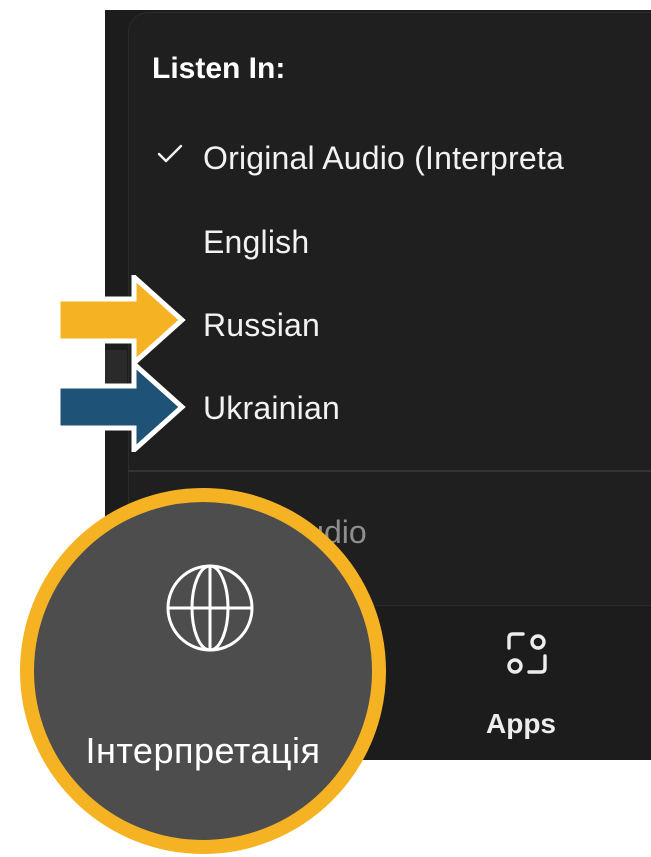 Image resolution: width=651 pixels, height=857 pixels. What do you see at coordinates (390, 325) in the screenshot?
I see `menu-item-russian: Russian` at bounding box center [390, 325].